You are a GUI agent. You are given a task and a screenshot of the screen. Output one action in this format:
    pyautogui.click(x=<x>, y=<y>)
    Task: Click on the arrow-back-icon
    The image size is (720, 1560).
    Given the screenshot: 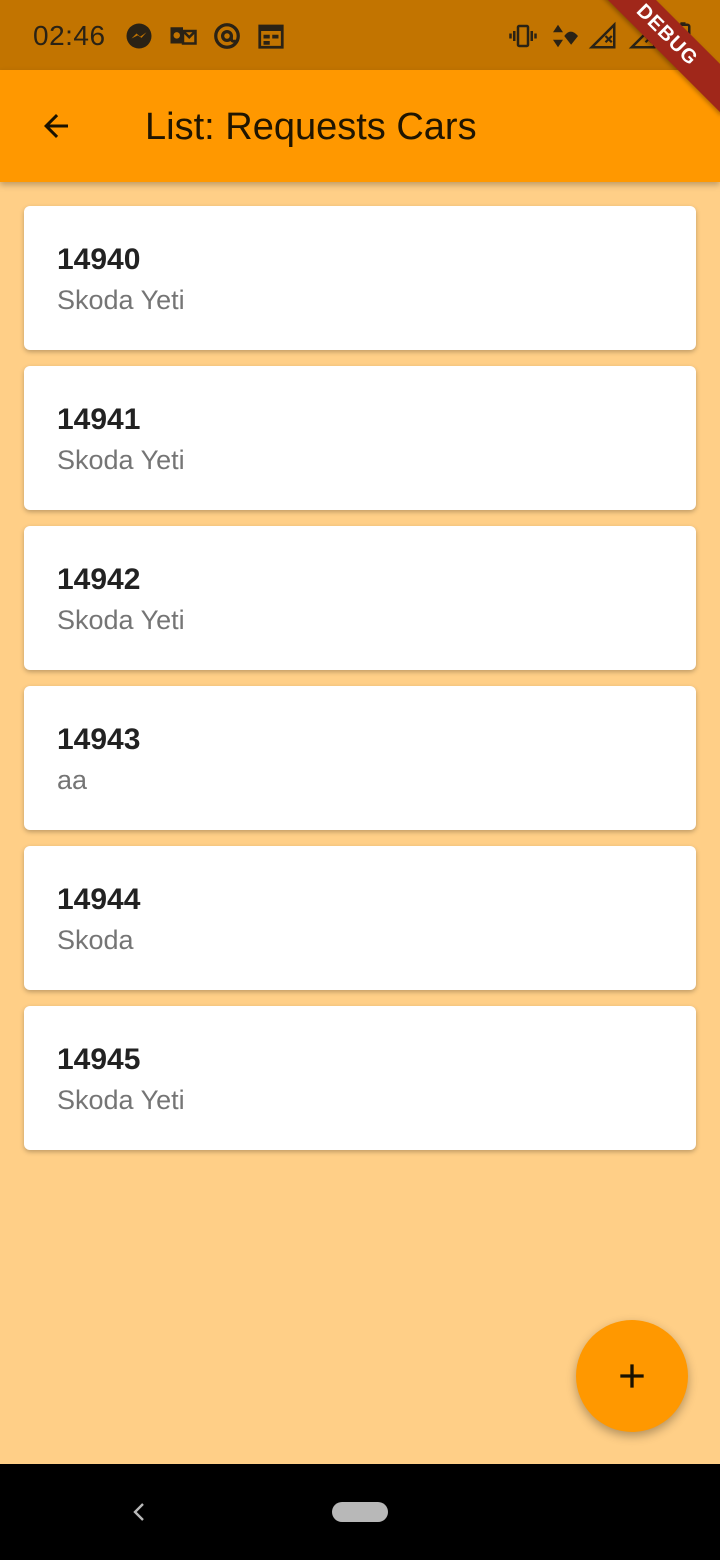 What is the action you would take?
    pyautogui.click(x=56, y=126)
    